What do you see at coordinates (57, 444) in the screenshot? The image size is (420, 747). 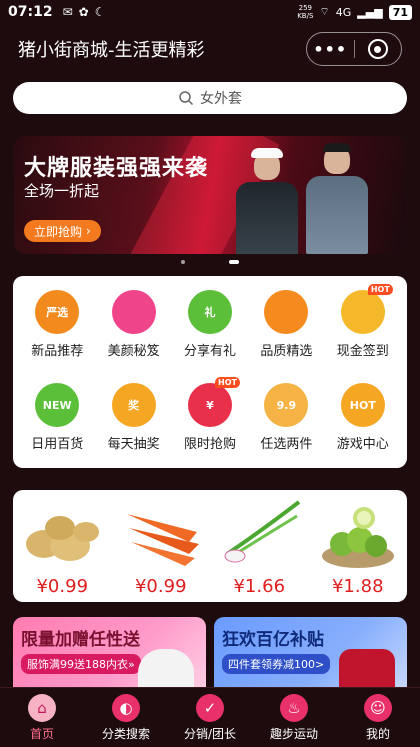 I see `category-label: 日用百货` at bounding box center [57, 444].